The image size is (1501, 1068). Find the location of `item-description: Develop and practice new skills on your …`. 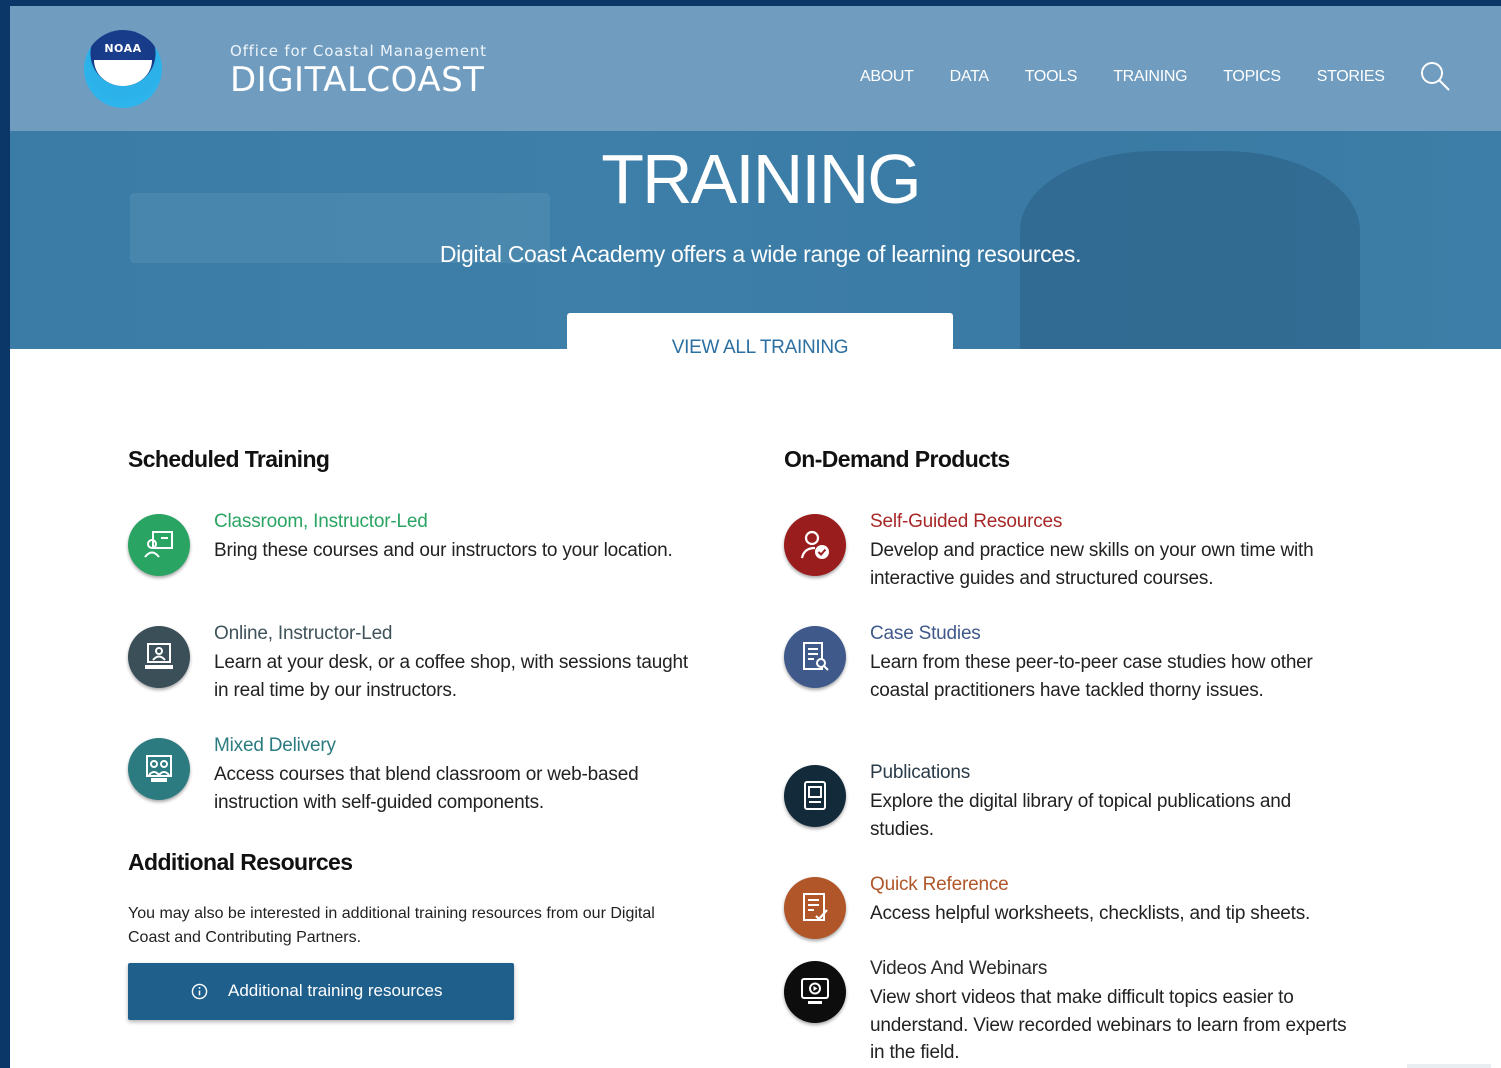

item-description: Develop and practice new skills on your … is located at coordinates (1092, 564).